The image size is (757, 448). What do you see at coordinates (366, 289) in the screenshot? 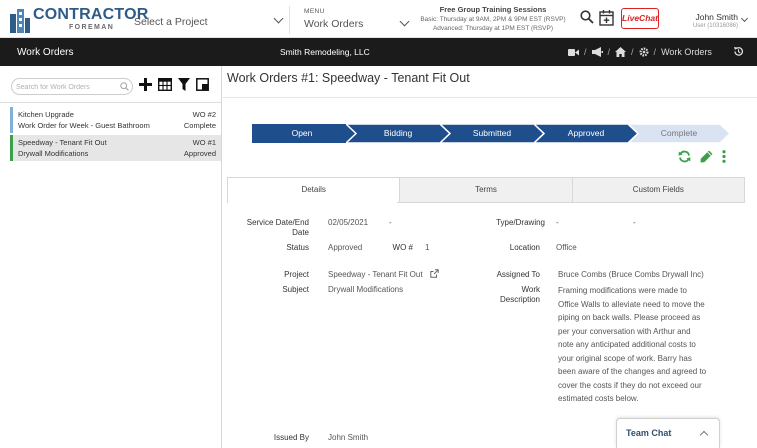
I see `subject-value: Drywall Modifications` at bounding box center [366, 289].